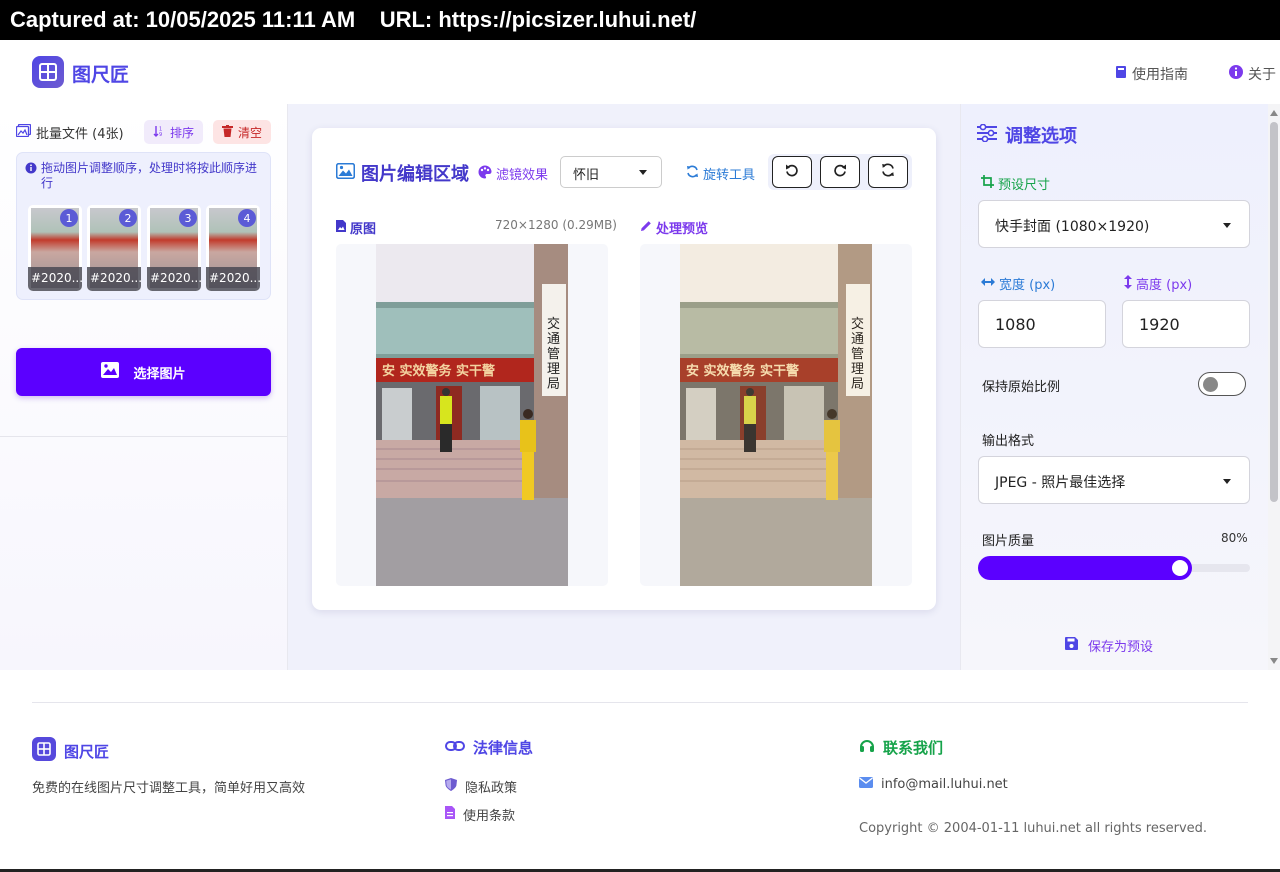  What do you see at coordinates (503, 748) in the screenshot?
I see `legal-title-label: 法律信息` at bounding box center [503, 748].